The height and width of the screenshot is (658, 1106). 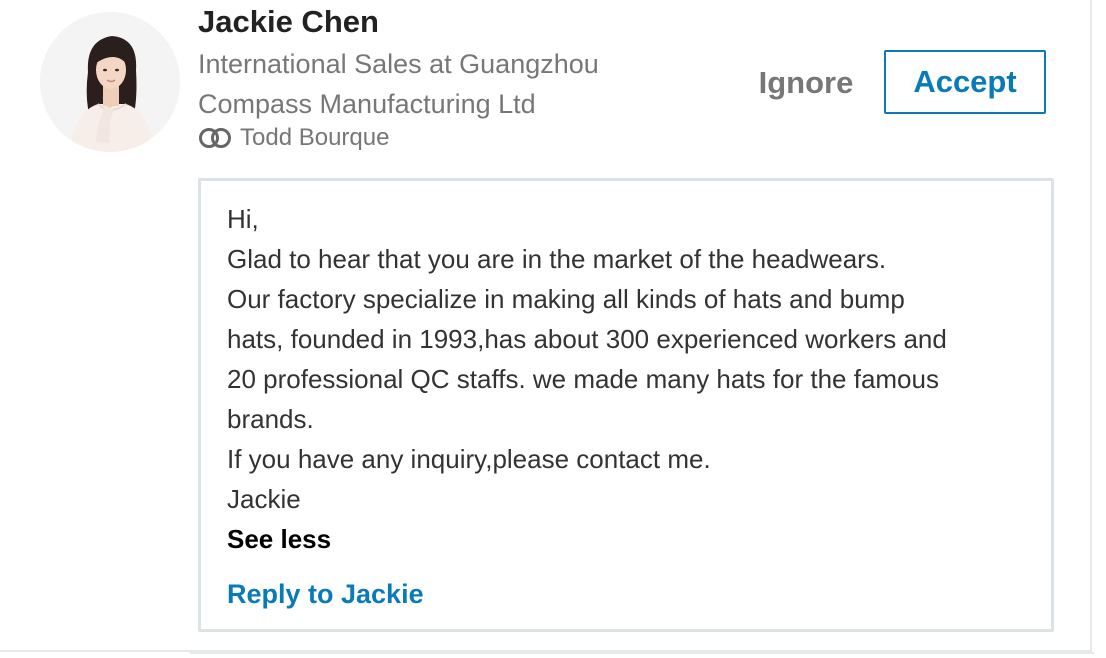 What do you see at coordinates (243, 219) in the screenshot?
I see `message-line: Hi,` at bounding box center [243, 219].